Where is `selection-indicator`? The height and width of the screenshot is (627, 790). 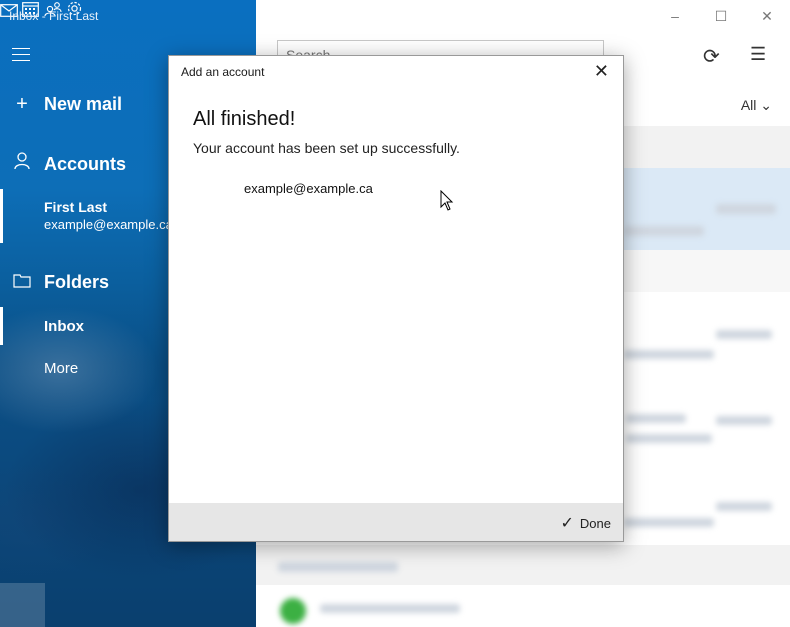
selection-indicator is located at coordinates (1, 216).